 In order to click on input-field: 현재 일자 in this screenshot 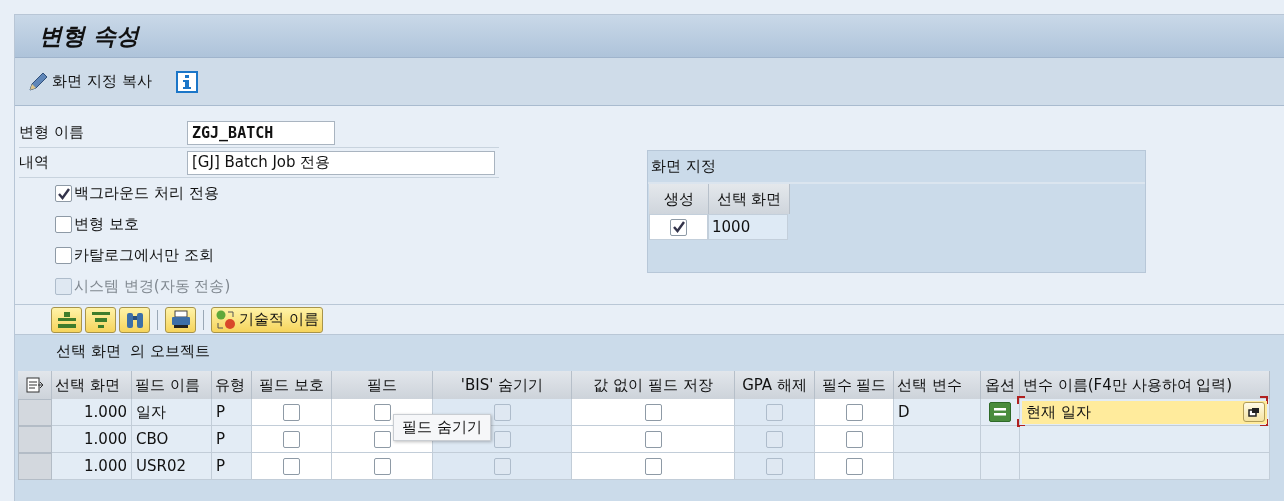, I will do `click(1144, 412)`.